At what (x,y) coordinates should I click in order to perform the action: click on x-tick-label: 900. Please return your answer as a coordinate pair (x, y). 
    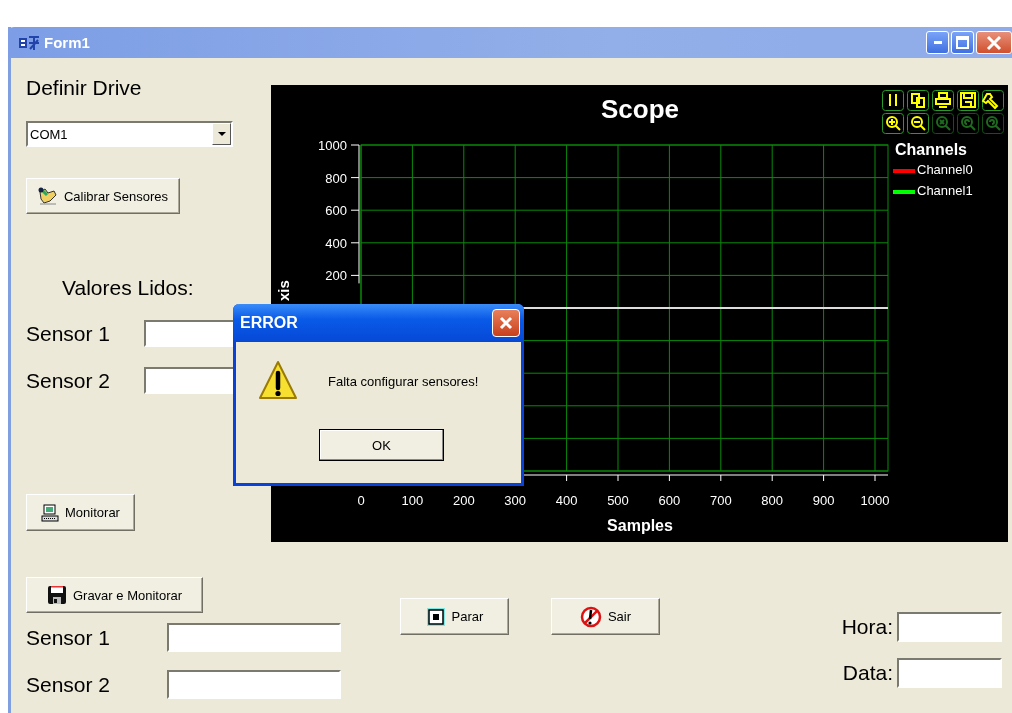
    Looking at the image, I should click on (823, 500).